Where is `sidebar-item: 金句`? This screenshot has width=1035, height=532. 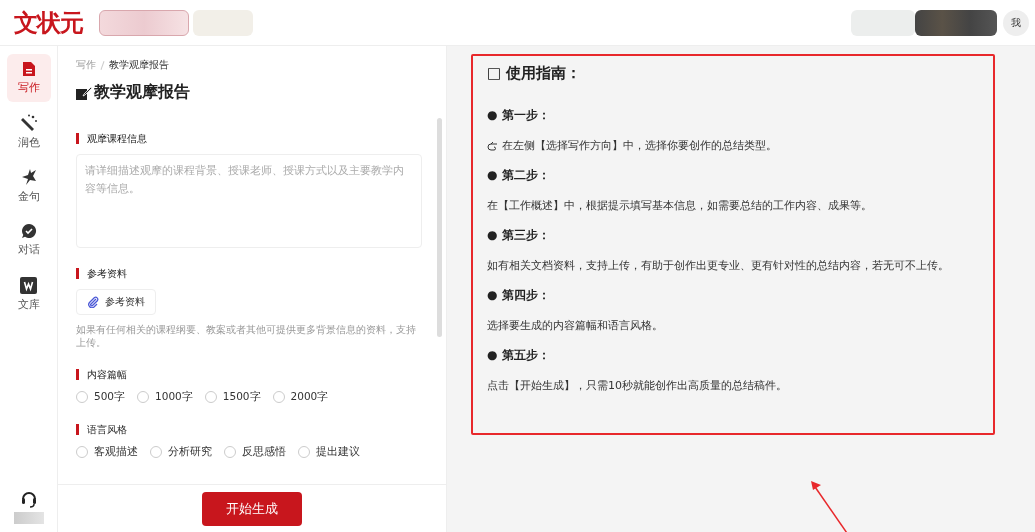 sidebar-item: 金句 is located at coordinates (28, 186).